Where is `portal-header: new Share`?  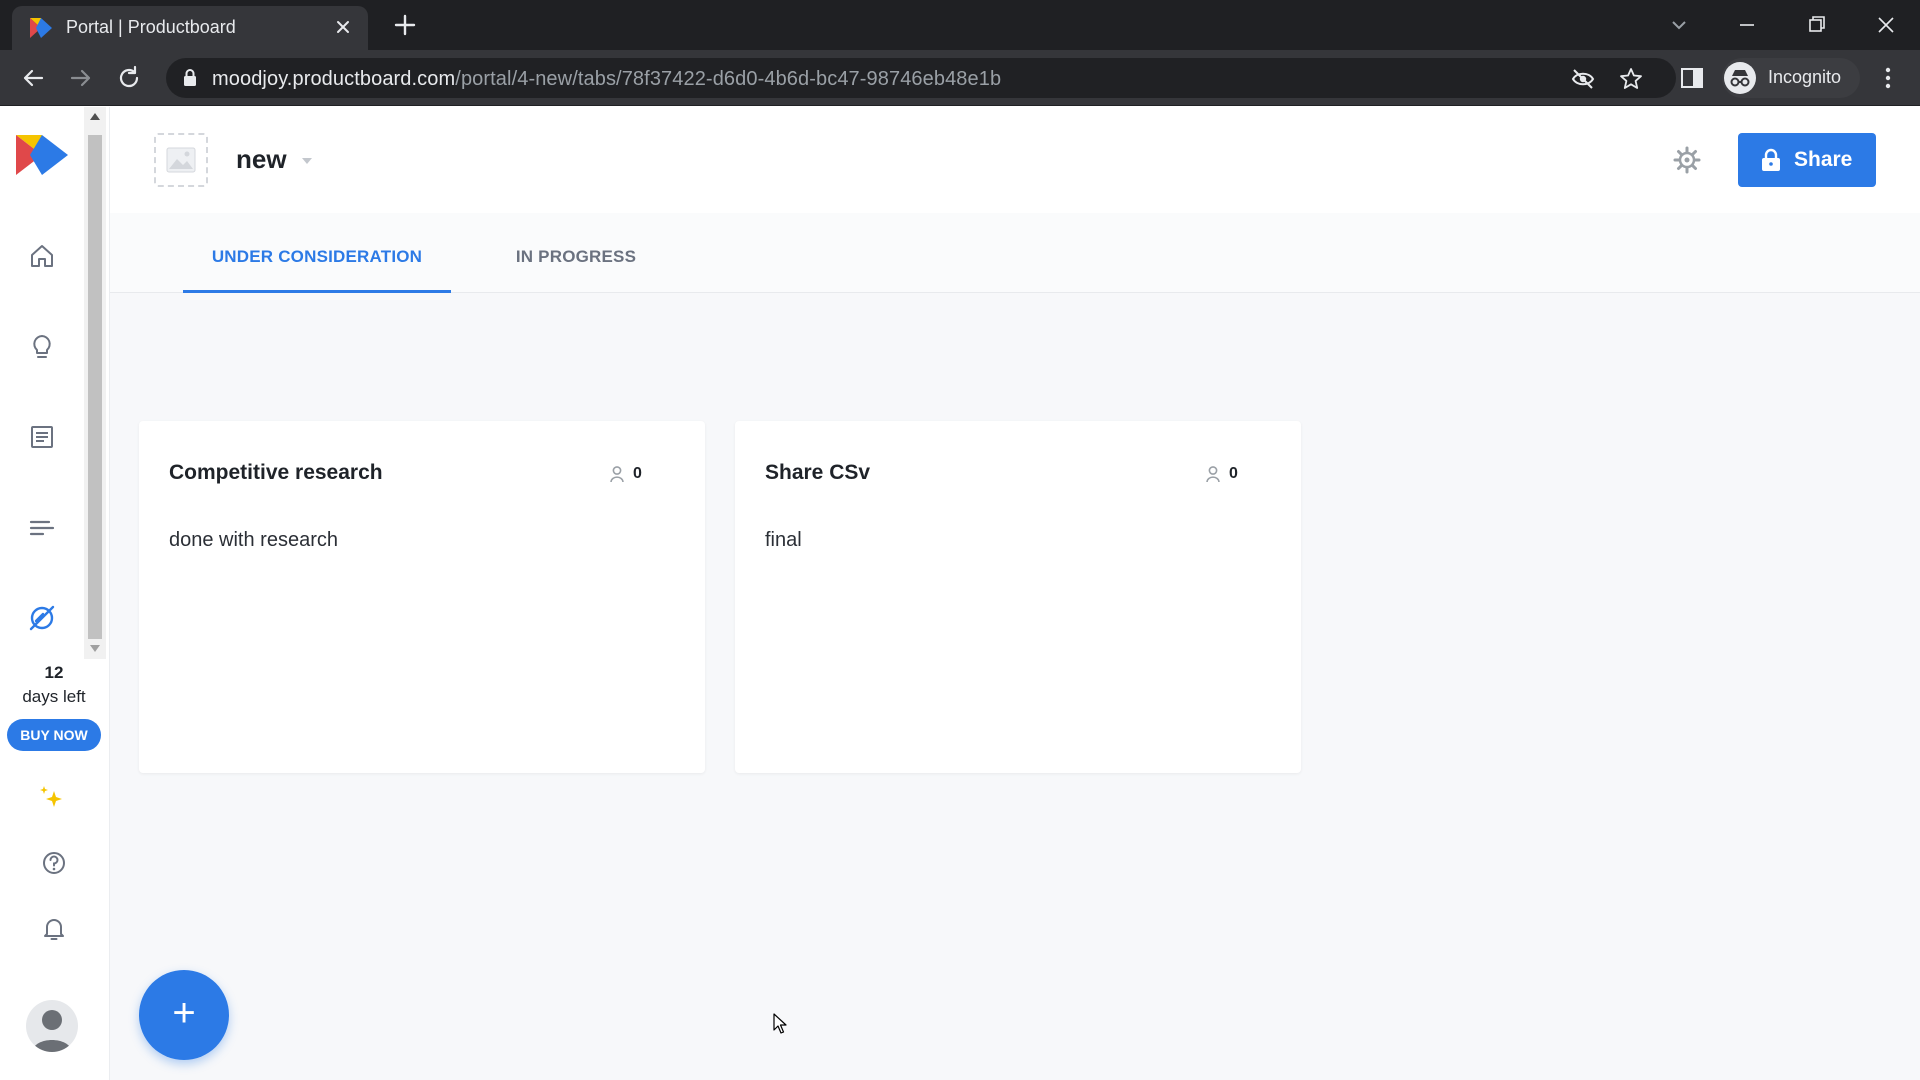
portal-header: new Share is located at coordinates (1015, 160).